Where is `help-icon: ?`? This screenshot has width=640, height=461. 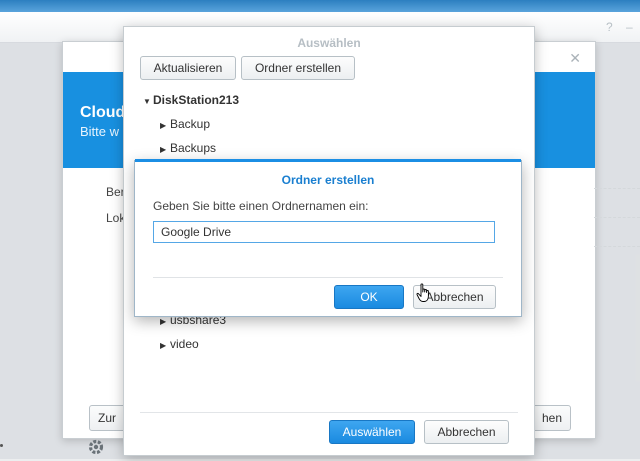 help-icon: ? is located at coordinates (609, 27).